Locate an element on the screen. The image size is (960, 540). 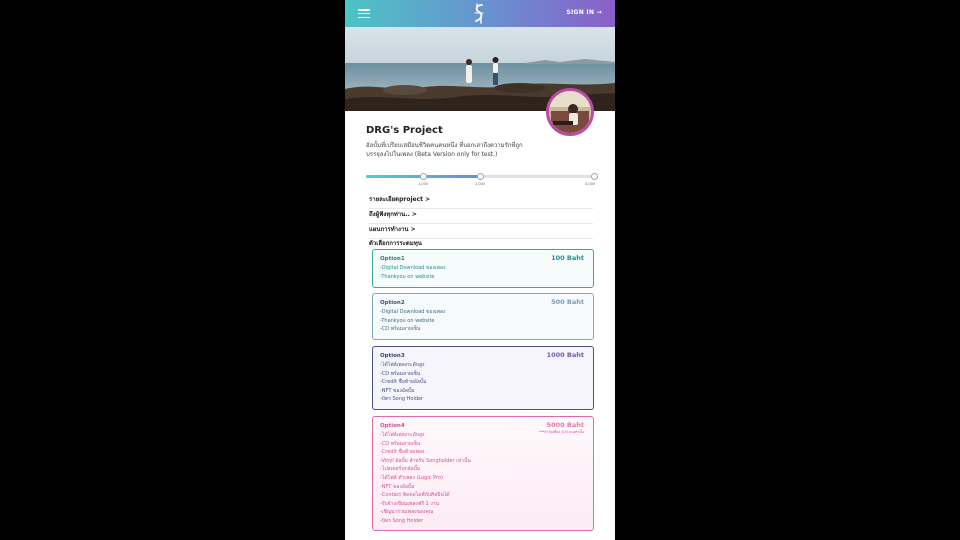
benefit-item: -ได้ไฟล์ ทำเพลง (Logic Pro) is located at coordinates (411, 477).